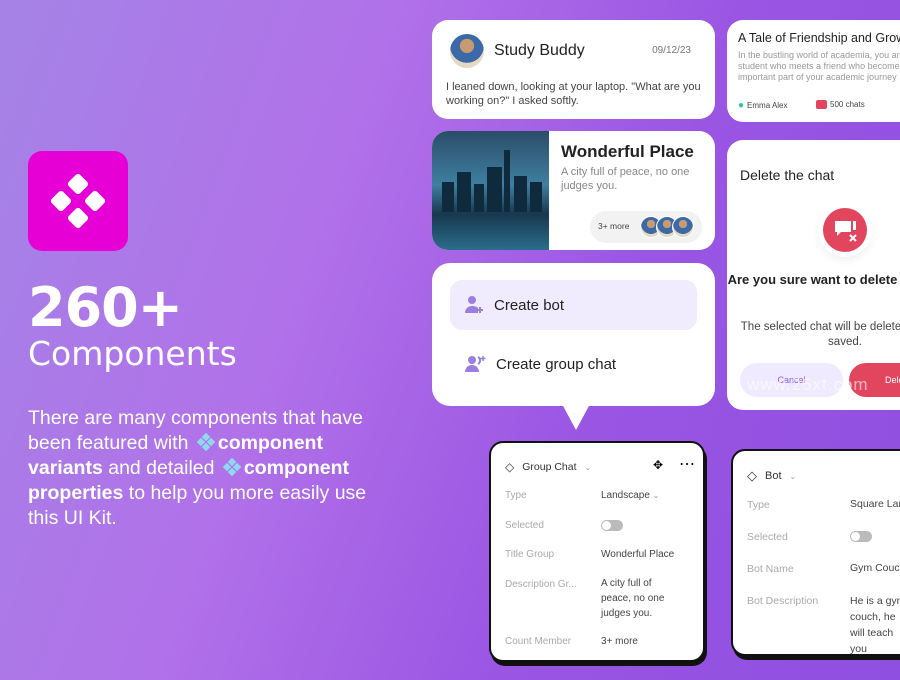 The height and width of the screenshot is (680, 900). Describe the element at coordinates (132, 353) in the screenshot. I see `hero-title: Components` at that location.